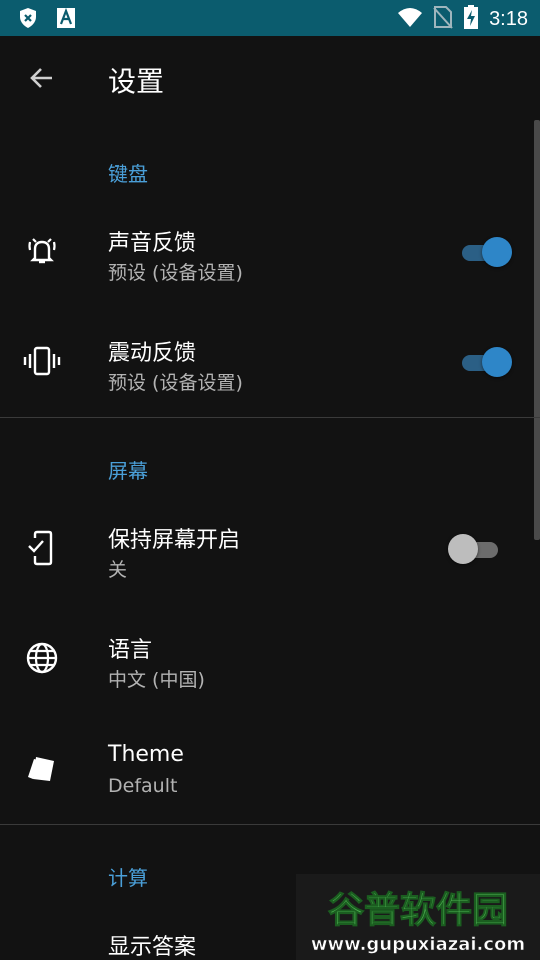 This screenshot has width=540, height=960. I want to click on globe-icon, so click(42, 658).